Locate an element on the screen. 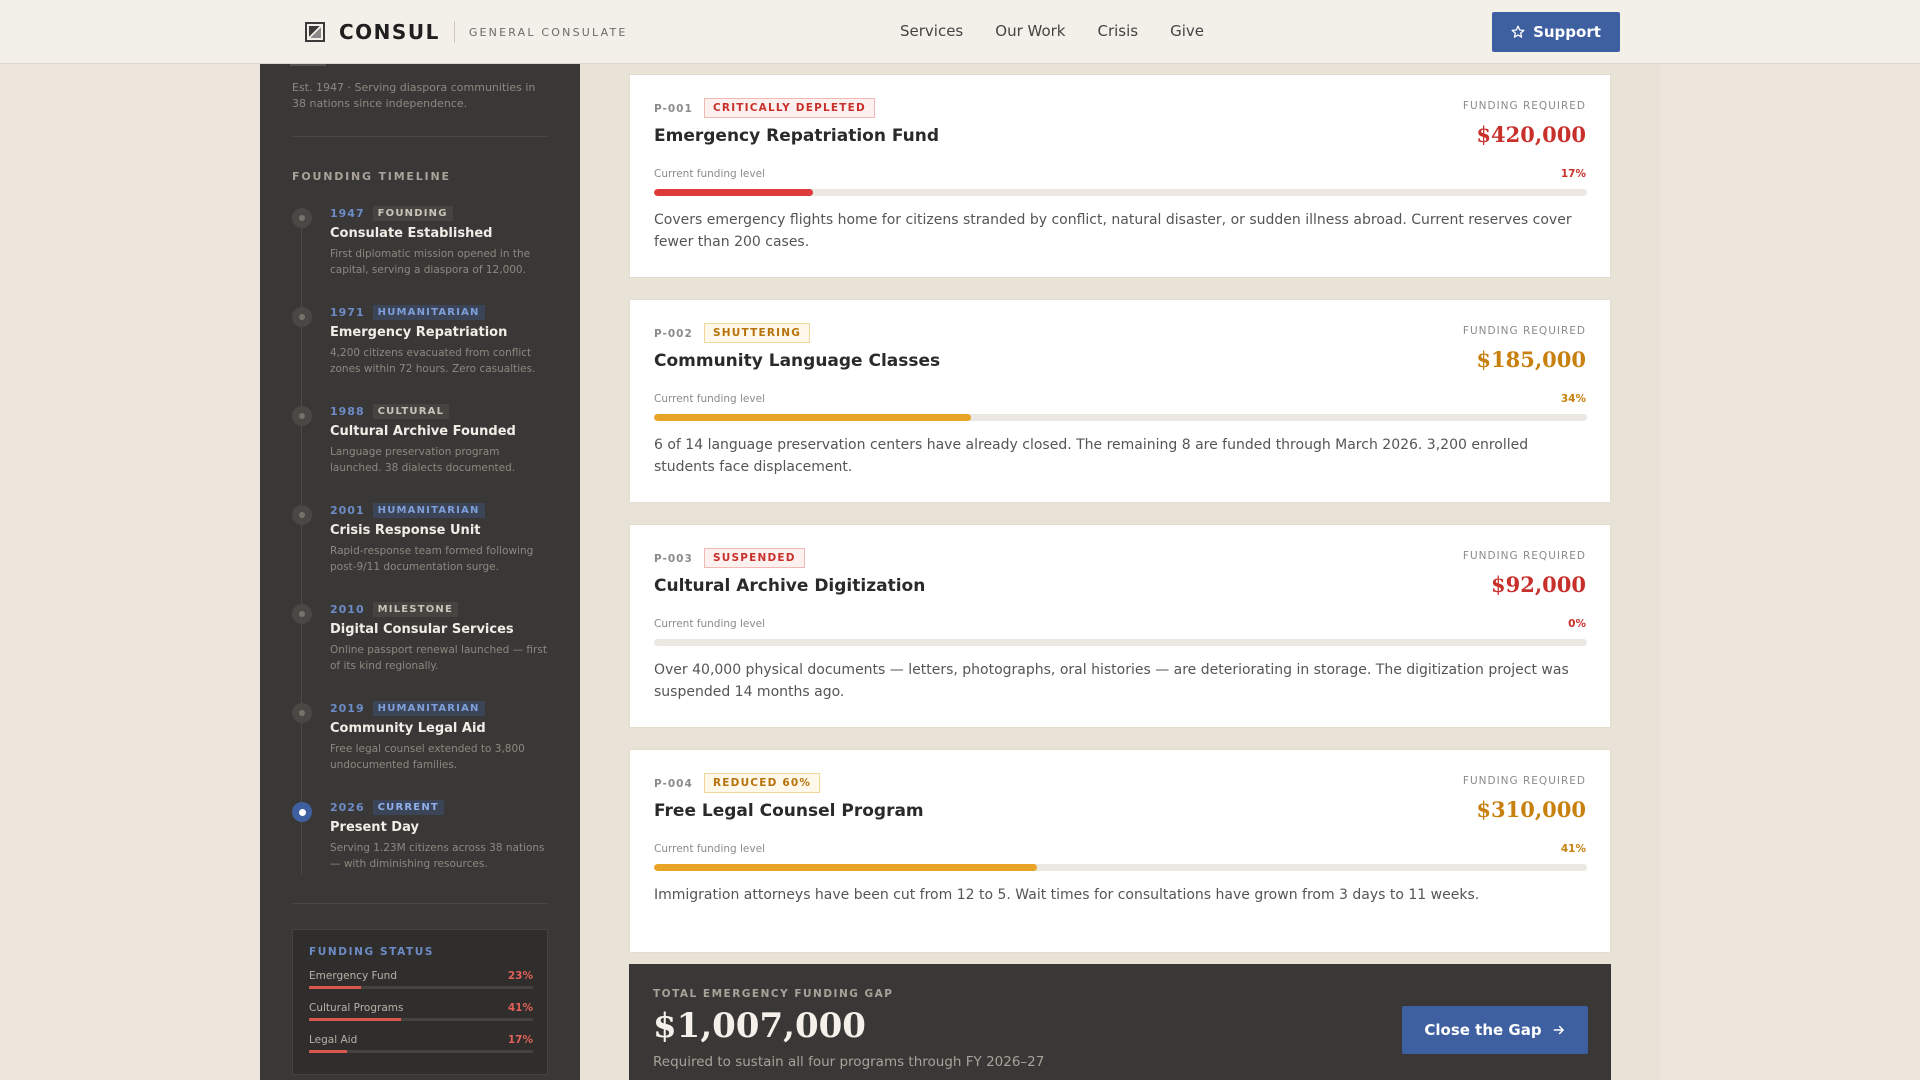 Image resolution: width=1920 pixels, height=1080 pixels. funding-row: Cultural Programs 41% is located at coordinates (421, 1017).